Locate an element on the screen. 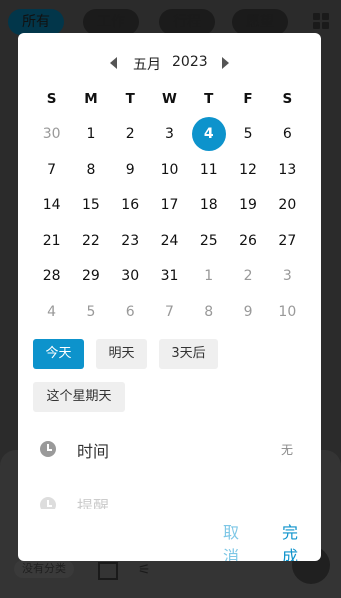  day-number: 2 is located at coordinates (248, 276).